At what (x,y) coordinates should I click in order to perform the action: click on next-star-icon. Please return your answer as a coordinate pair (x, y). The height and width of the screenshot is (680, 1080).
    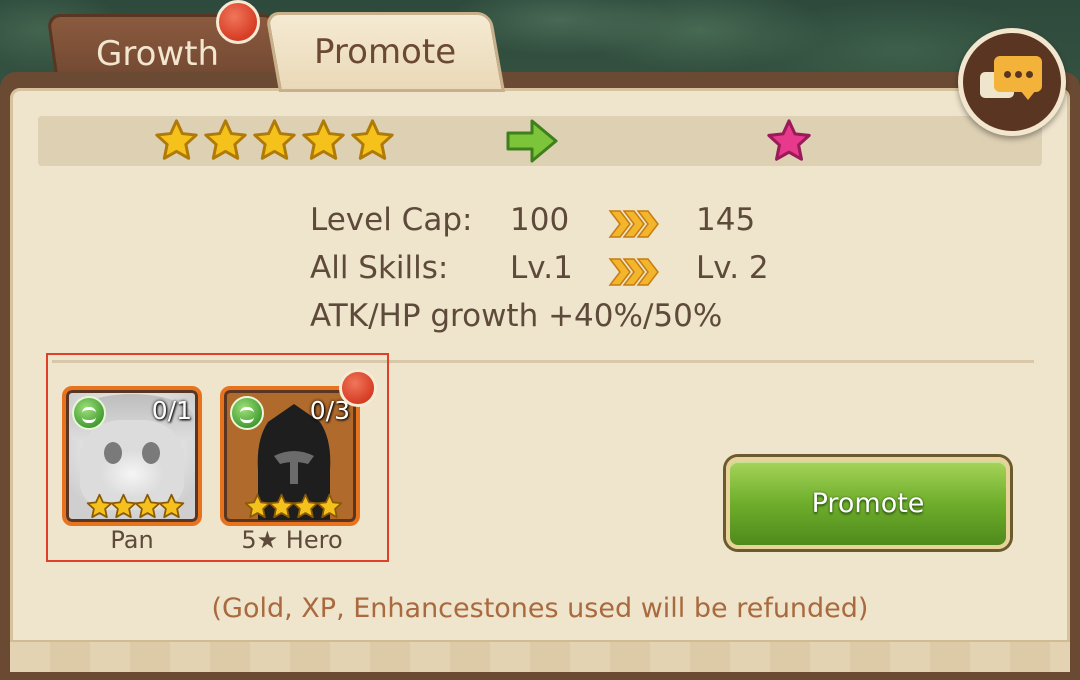
    Looking at the image, I should click on (789, 141).